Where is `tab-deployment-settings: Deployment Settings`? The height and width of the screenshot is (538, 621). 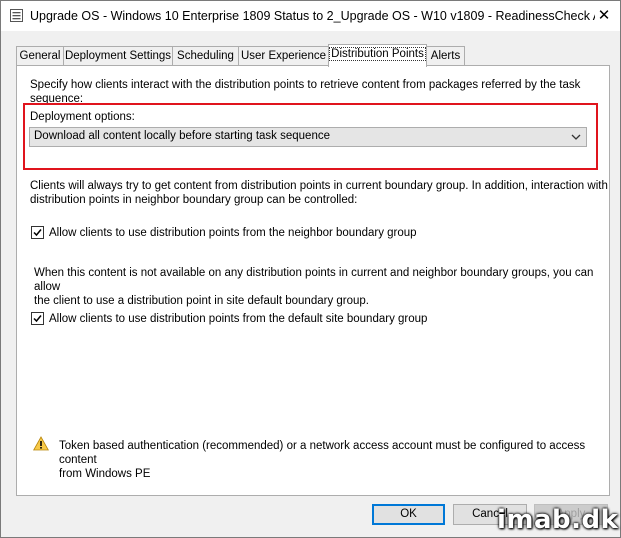 tab-deployment-settings: Deployment Settings is located at coordinates (118, 56).